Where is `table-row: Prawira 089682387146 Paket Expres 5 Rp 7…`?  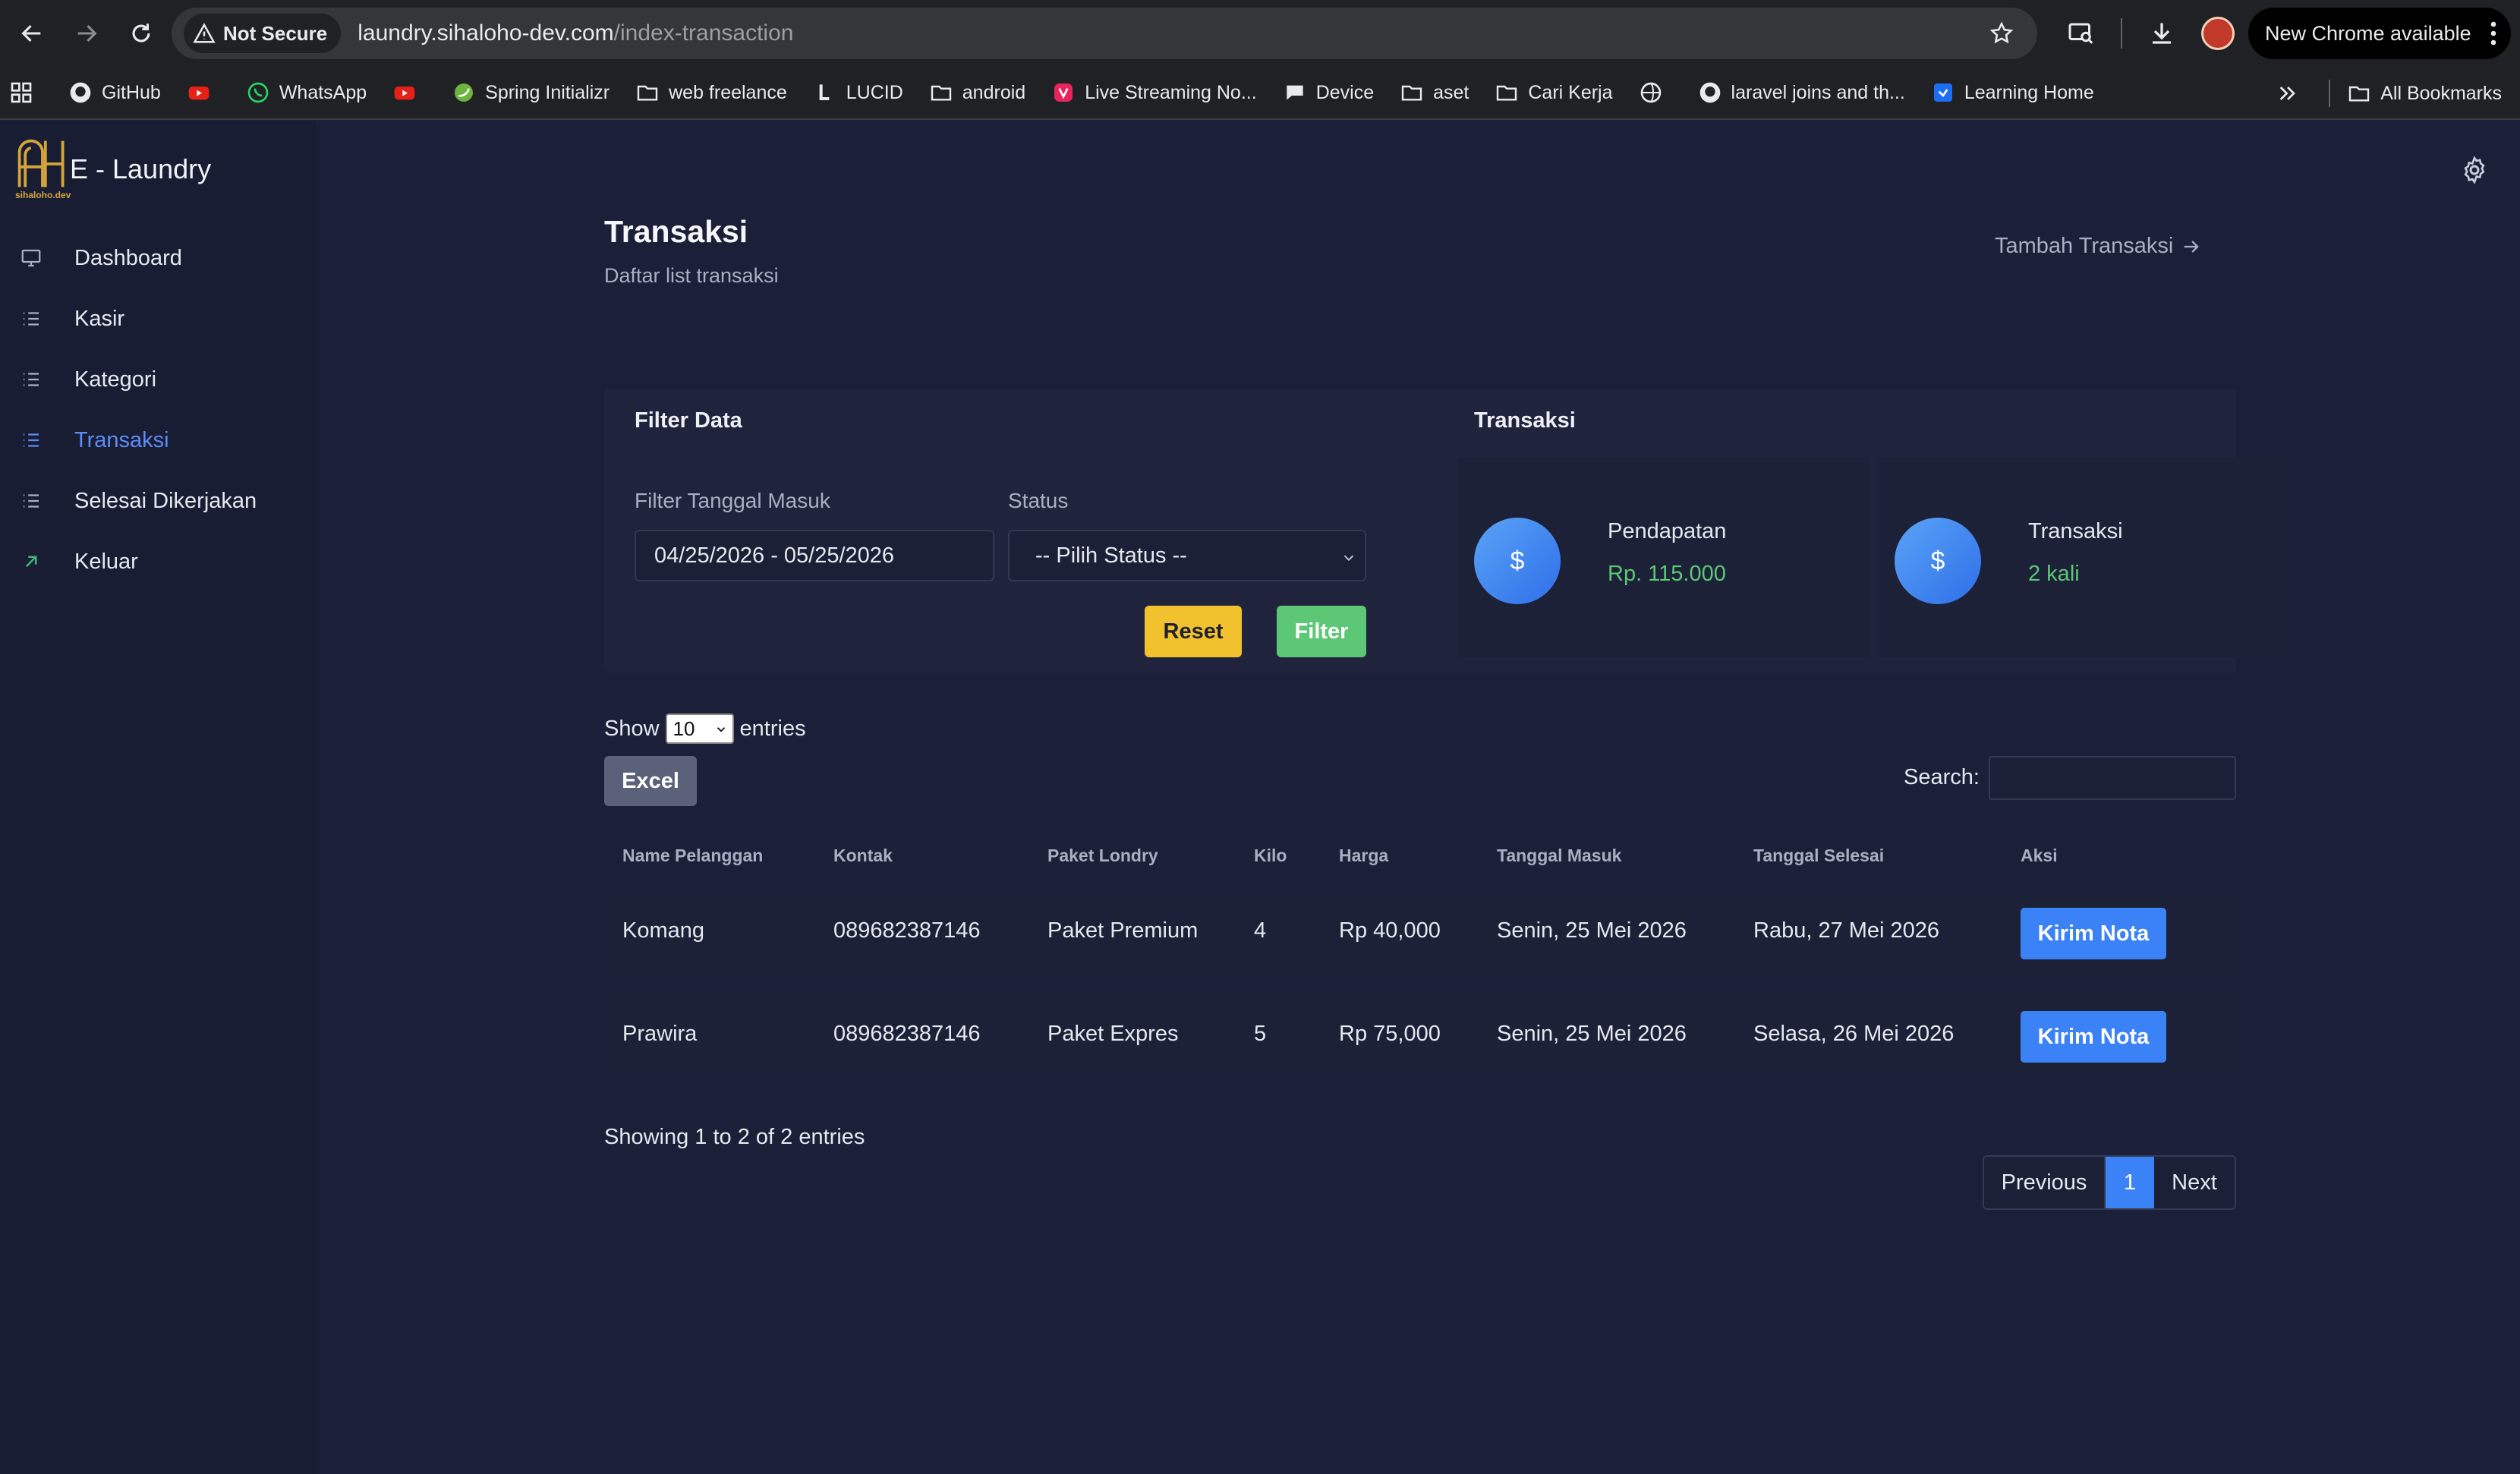 table-row: Prawira 089682387146 Paket Expres 5 Rp 7… is located at coordinates (1420, 1036).